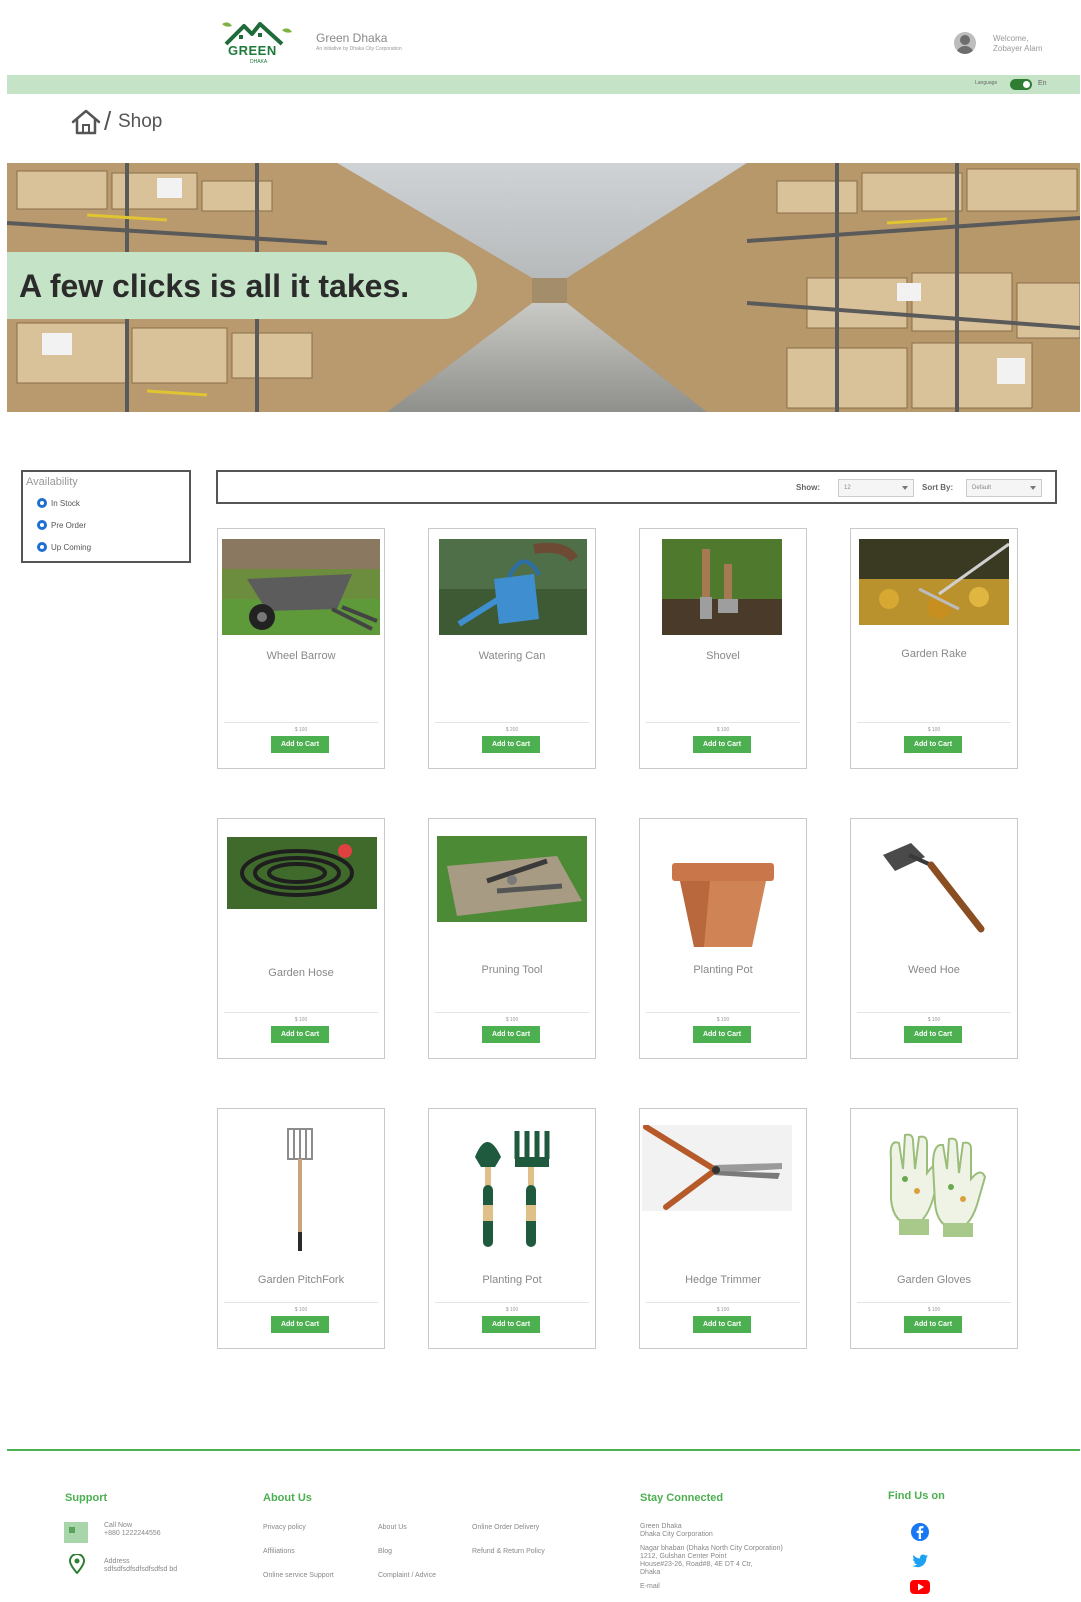 This screenshot has height=1602, width=1081. What do you see at coordinates (723, 656) in the screenshot?
I see `product-name: Shovel` at bounding box center [723, 656].